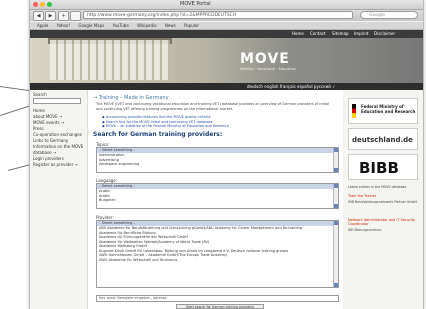  Describe the element at coordinates (59, 165) in the screenshot. I see `sidebar-item-register: Register as provider →` at that location.